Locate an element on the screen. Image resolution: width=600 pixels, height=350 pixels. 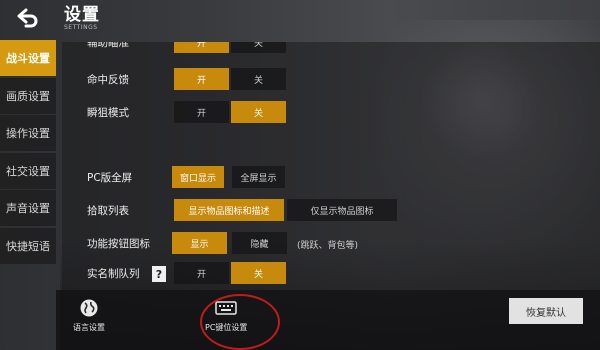
language-settings-label: 语言设置 is located at coordinates (89, 327).